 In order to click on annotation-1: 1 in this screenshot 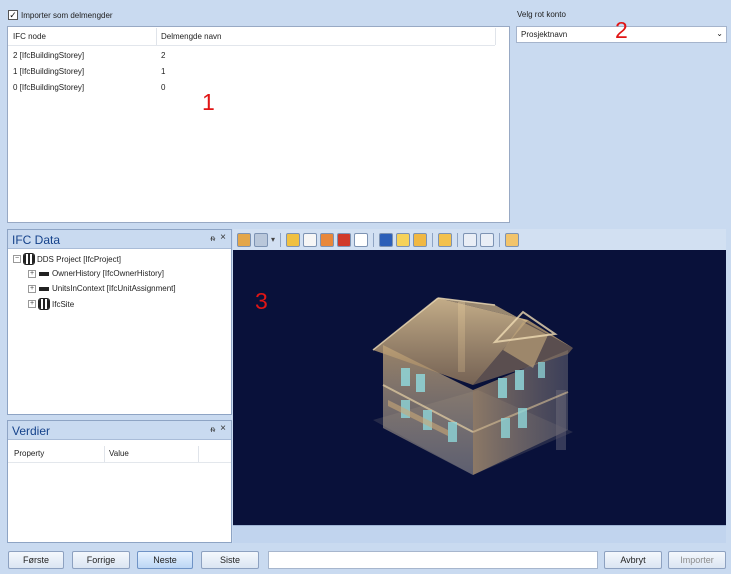, I will do `click(208, 102)`.